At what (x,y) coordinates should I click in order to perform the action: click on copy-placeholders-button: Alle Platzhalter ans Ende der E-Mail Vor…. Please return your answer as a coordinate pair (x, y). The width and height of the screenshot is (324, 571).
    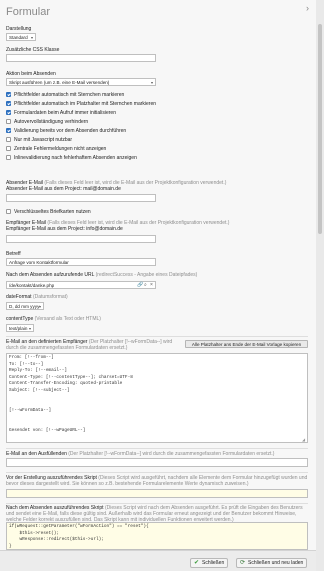
    Looking at the image, I should click on (246, 344).